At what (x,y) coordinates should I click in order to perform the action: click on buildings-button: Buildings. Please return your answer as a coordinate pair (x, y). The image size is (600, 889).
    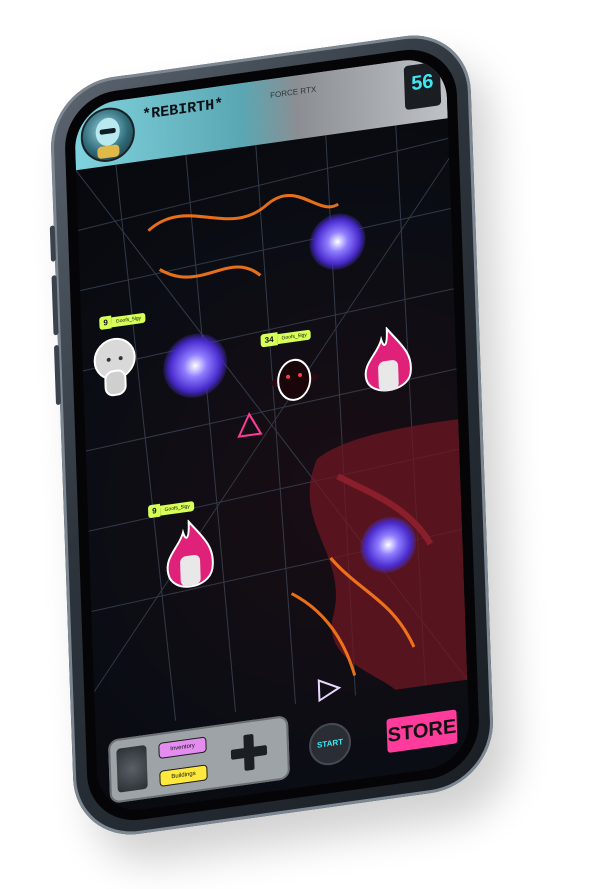
    Looking at the image, I should click on (183, 775).